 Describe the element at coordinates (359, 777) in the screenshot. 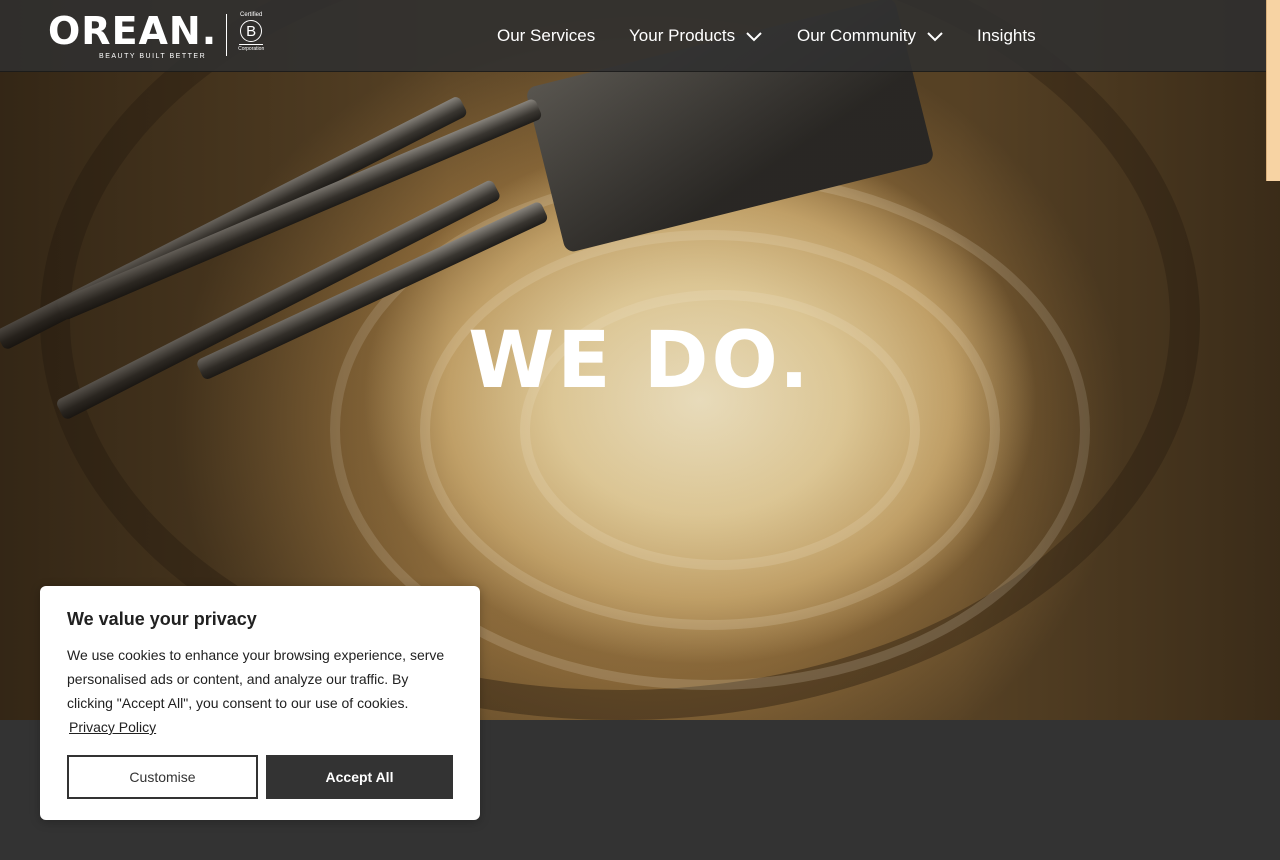

I see `accept-all-button: Accept All` at that location.